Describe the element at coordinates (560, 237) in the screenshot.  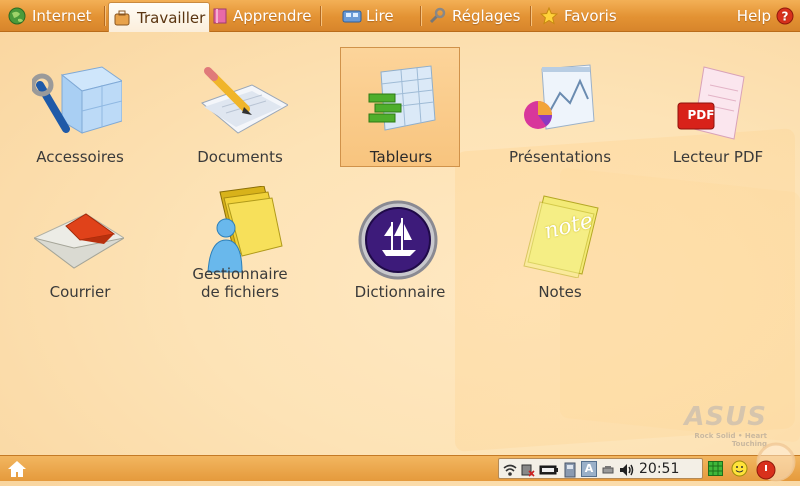
I see `notes-icon: note` at that location.